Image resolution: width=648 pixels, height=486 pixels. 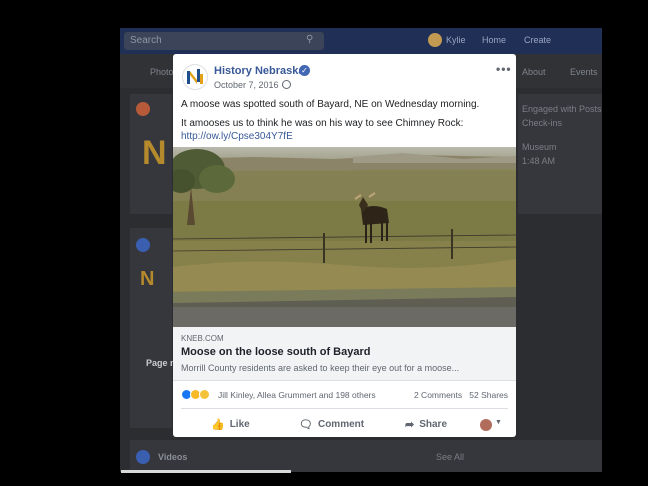 I want to click on post-actions: 👍 Like 🗨 Comment ➦ Share ▼, so click(x=344, y=423).